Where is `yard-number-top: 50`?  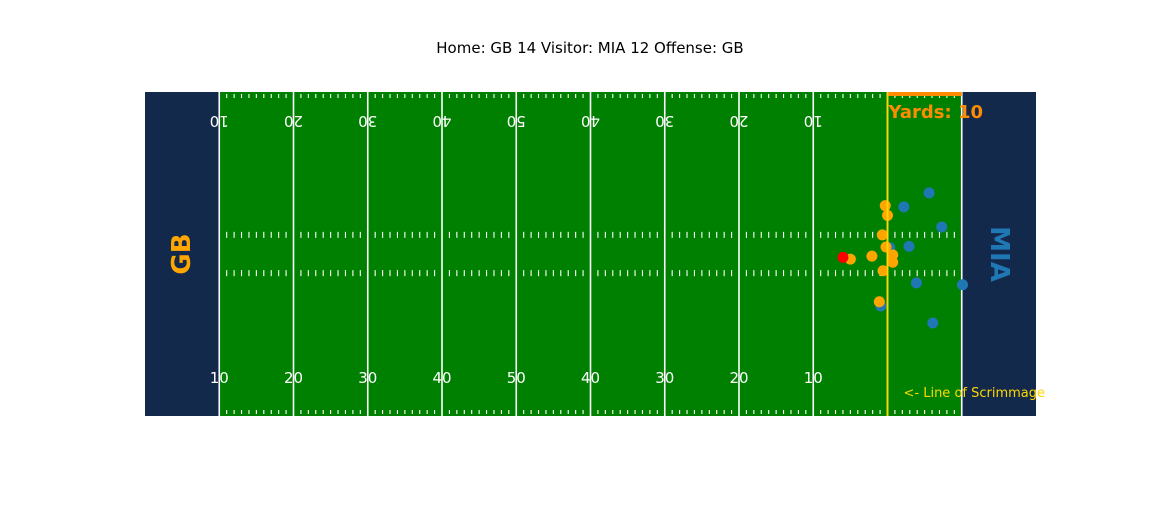
yard-number-top: 50 is located at coordinates (516, 121).